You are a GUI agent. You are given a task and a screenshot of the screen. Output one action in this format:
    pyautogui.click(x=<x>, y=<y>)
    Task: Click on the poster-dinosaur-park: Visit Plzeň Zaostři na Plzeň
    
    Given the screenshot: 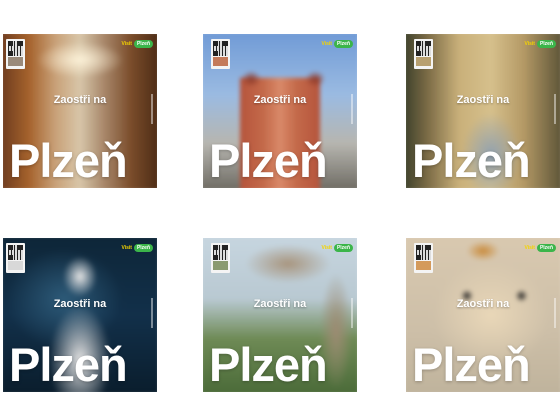 What is the action you would take?
    pyautogui.click(x=280, y=315)
    